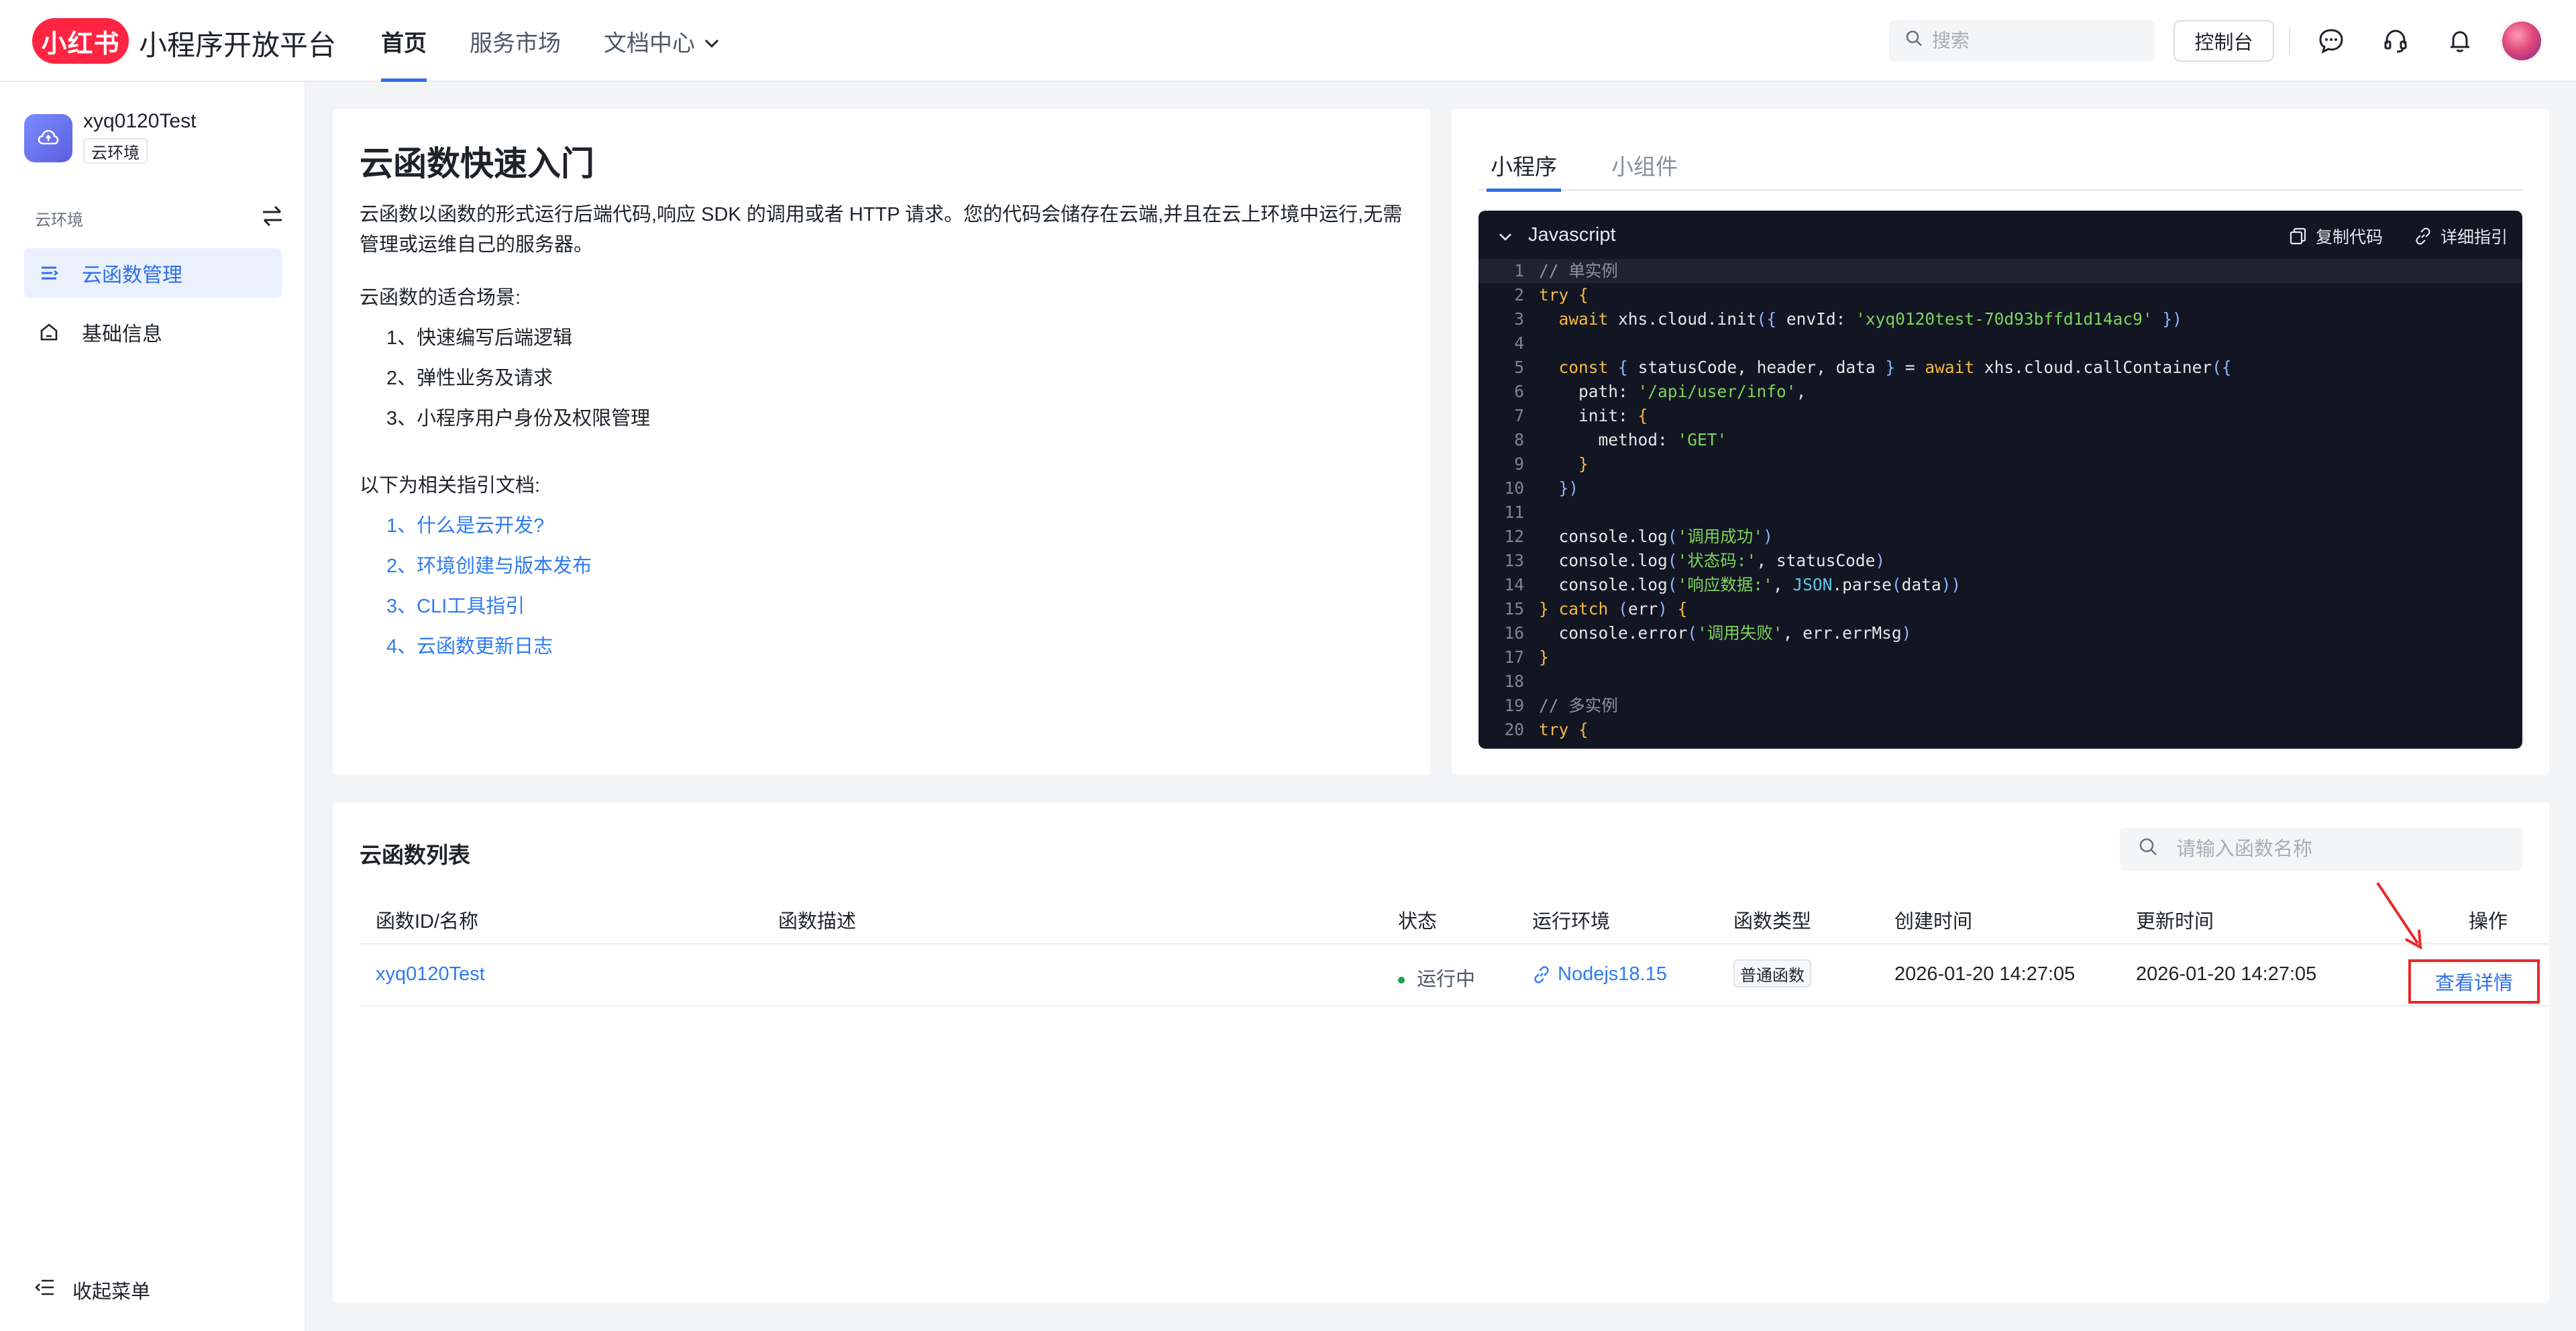  What do you see at coordinates (2521, 41) in the screenshot?
I see `avatar` at bounding box center [2521, 41].